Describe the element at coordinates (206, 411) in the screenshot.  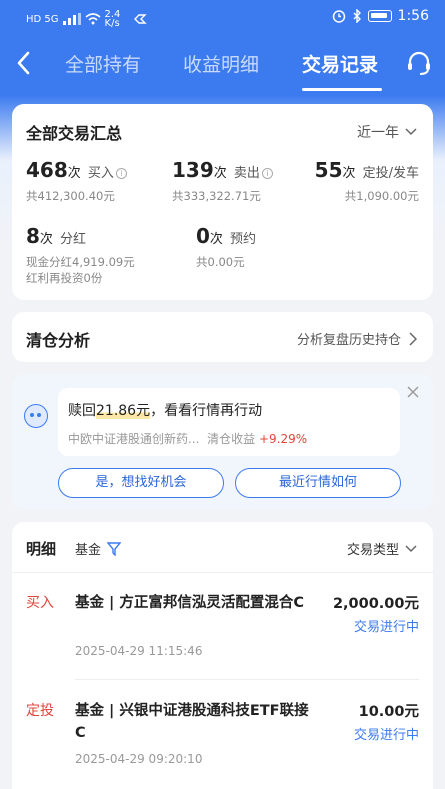
I see `promo-suffix: ，看看行情再行动` at that location.